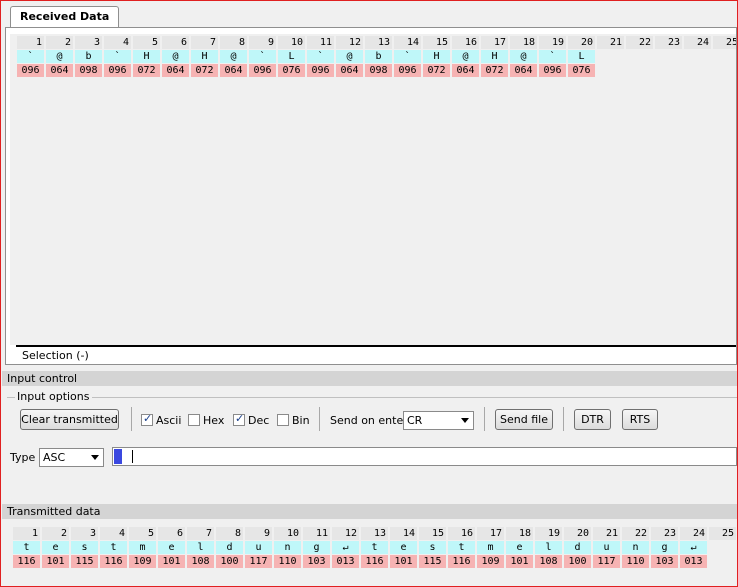  What do you see at coordinates (345, 547) in the screenshot?
I see `ascii-cell: ↵` at bounding box center [345, 547].